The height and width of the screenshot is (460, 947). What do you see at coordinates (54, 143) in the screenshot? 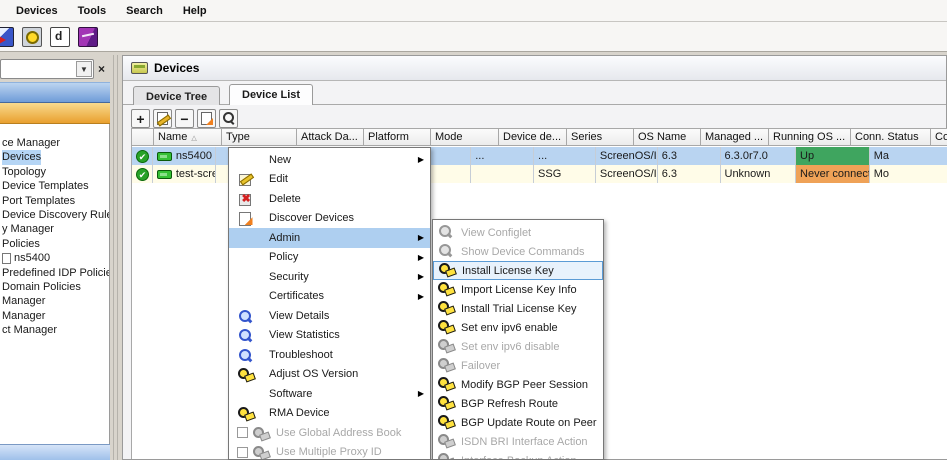
I see `tree-item-device-manager: ce Manager` at bounding box center [54, 143].